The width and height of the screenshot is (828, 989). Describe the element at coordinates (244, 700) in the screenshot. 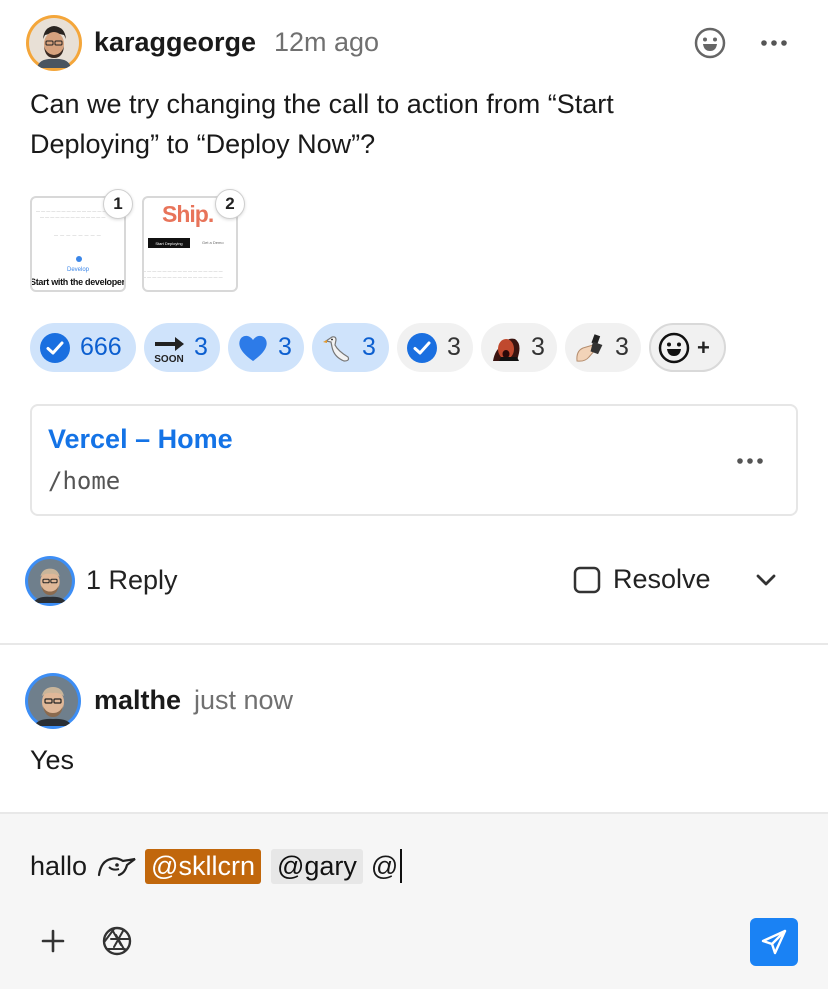

I see `reply-timestamp: just now` at that location.